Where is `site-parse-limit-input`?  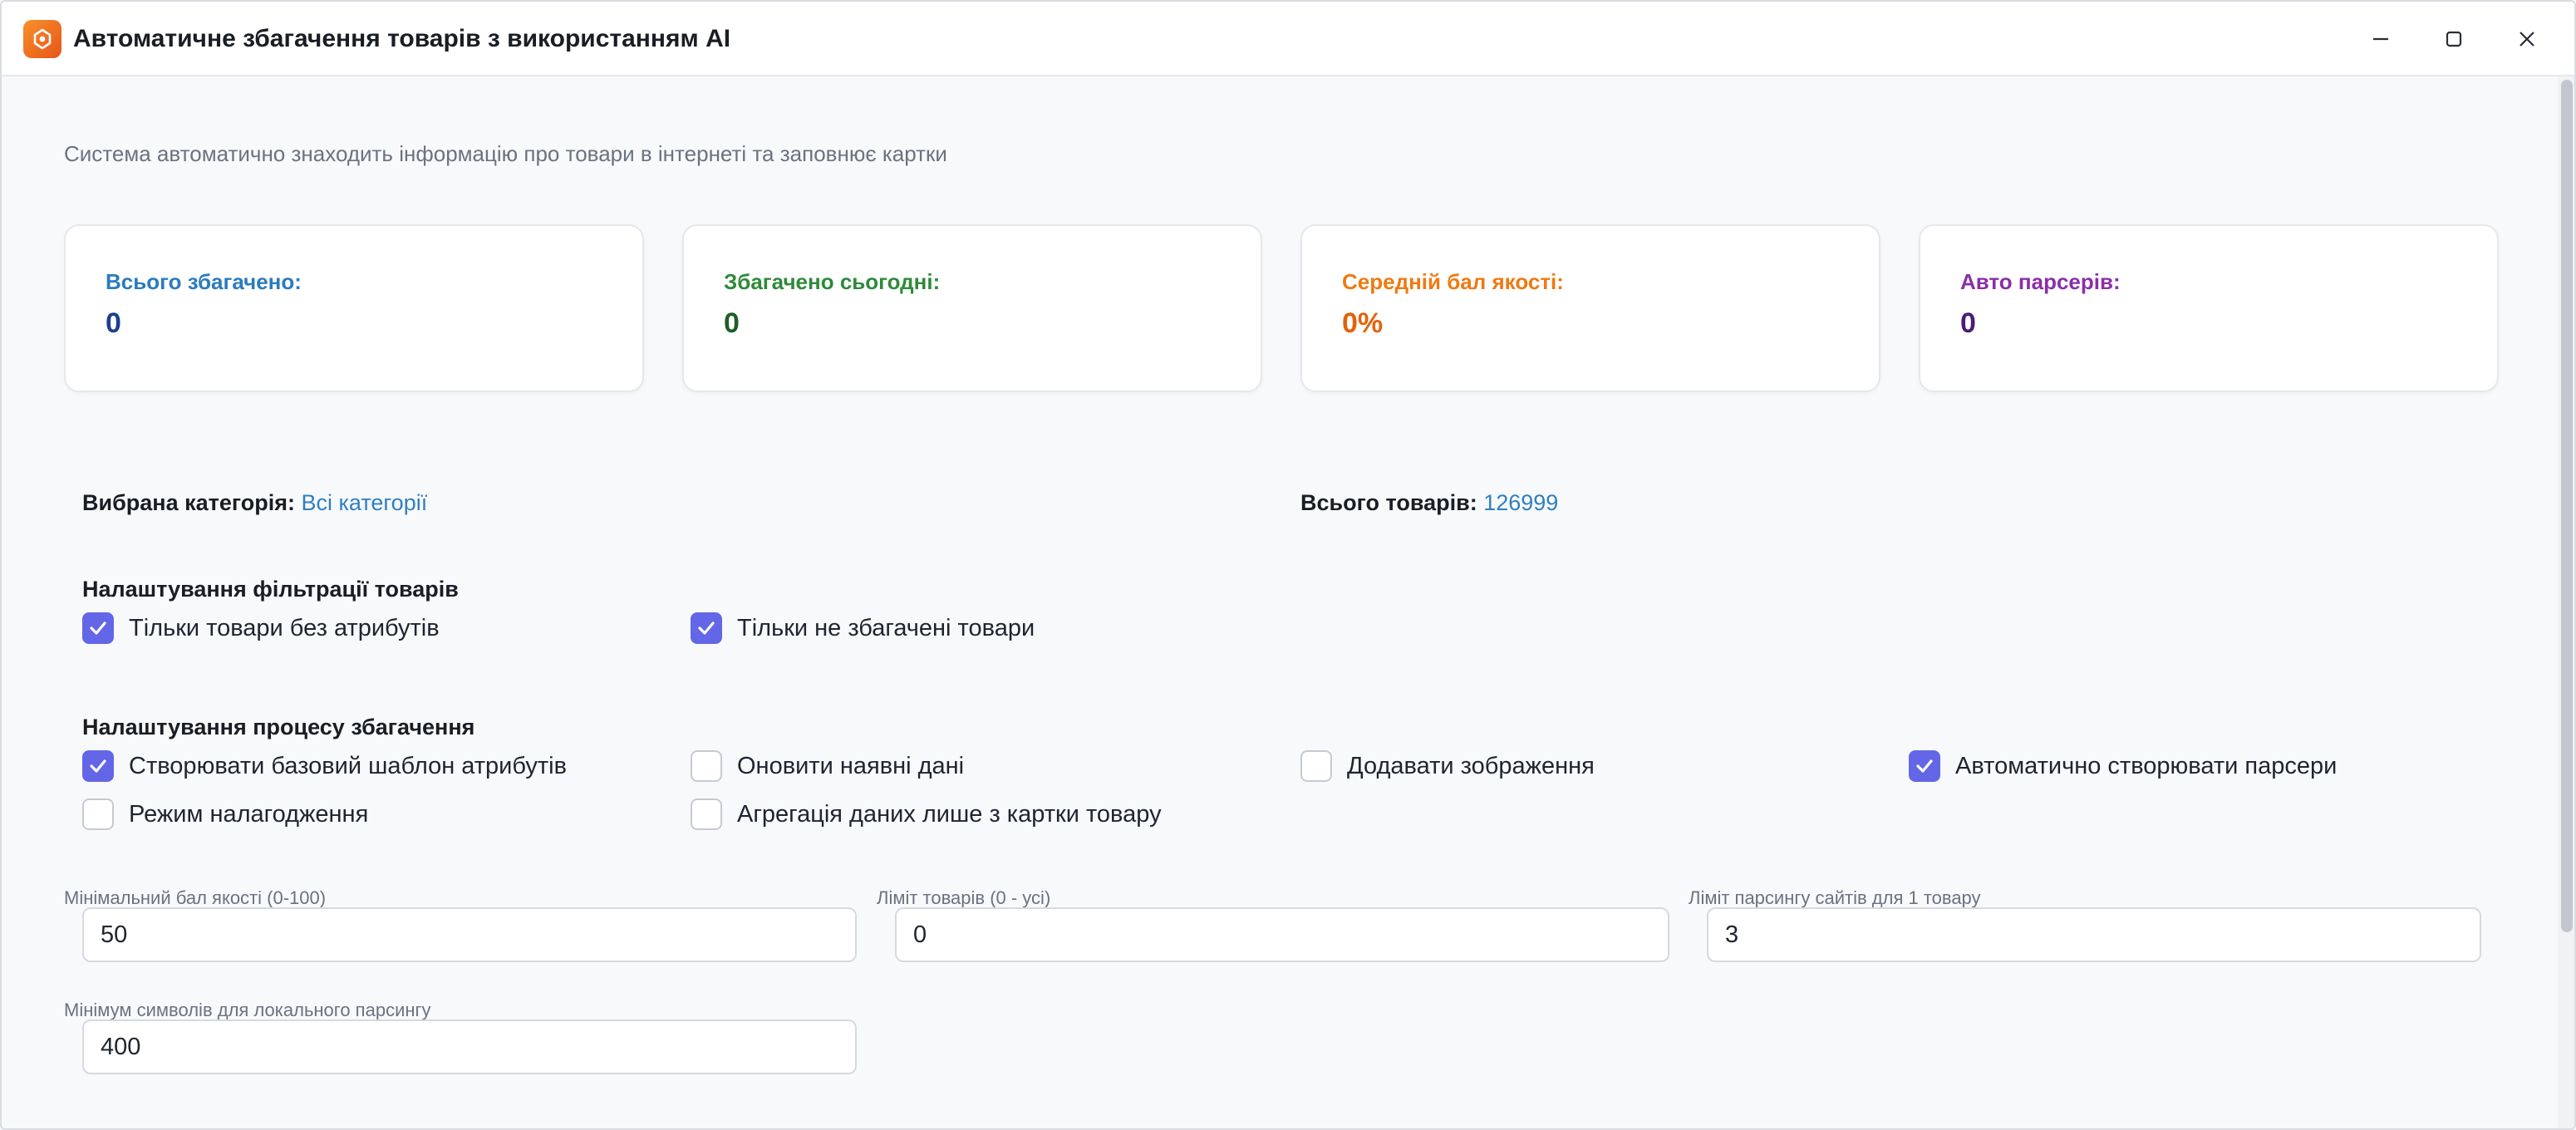
site-parse-limit-input is located at coordinates (2094, 935).